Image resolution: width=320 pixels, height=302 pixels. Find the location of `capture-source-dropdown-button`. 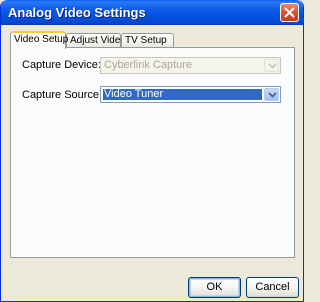

capture-source-dropdown-button is located at coordinates (271, 94).